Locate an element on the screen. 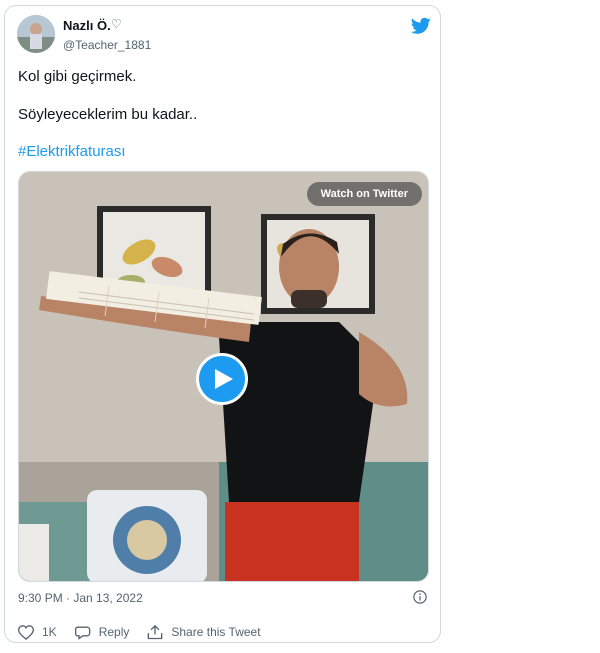  play-button is located at coordinates (222, 379).